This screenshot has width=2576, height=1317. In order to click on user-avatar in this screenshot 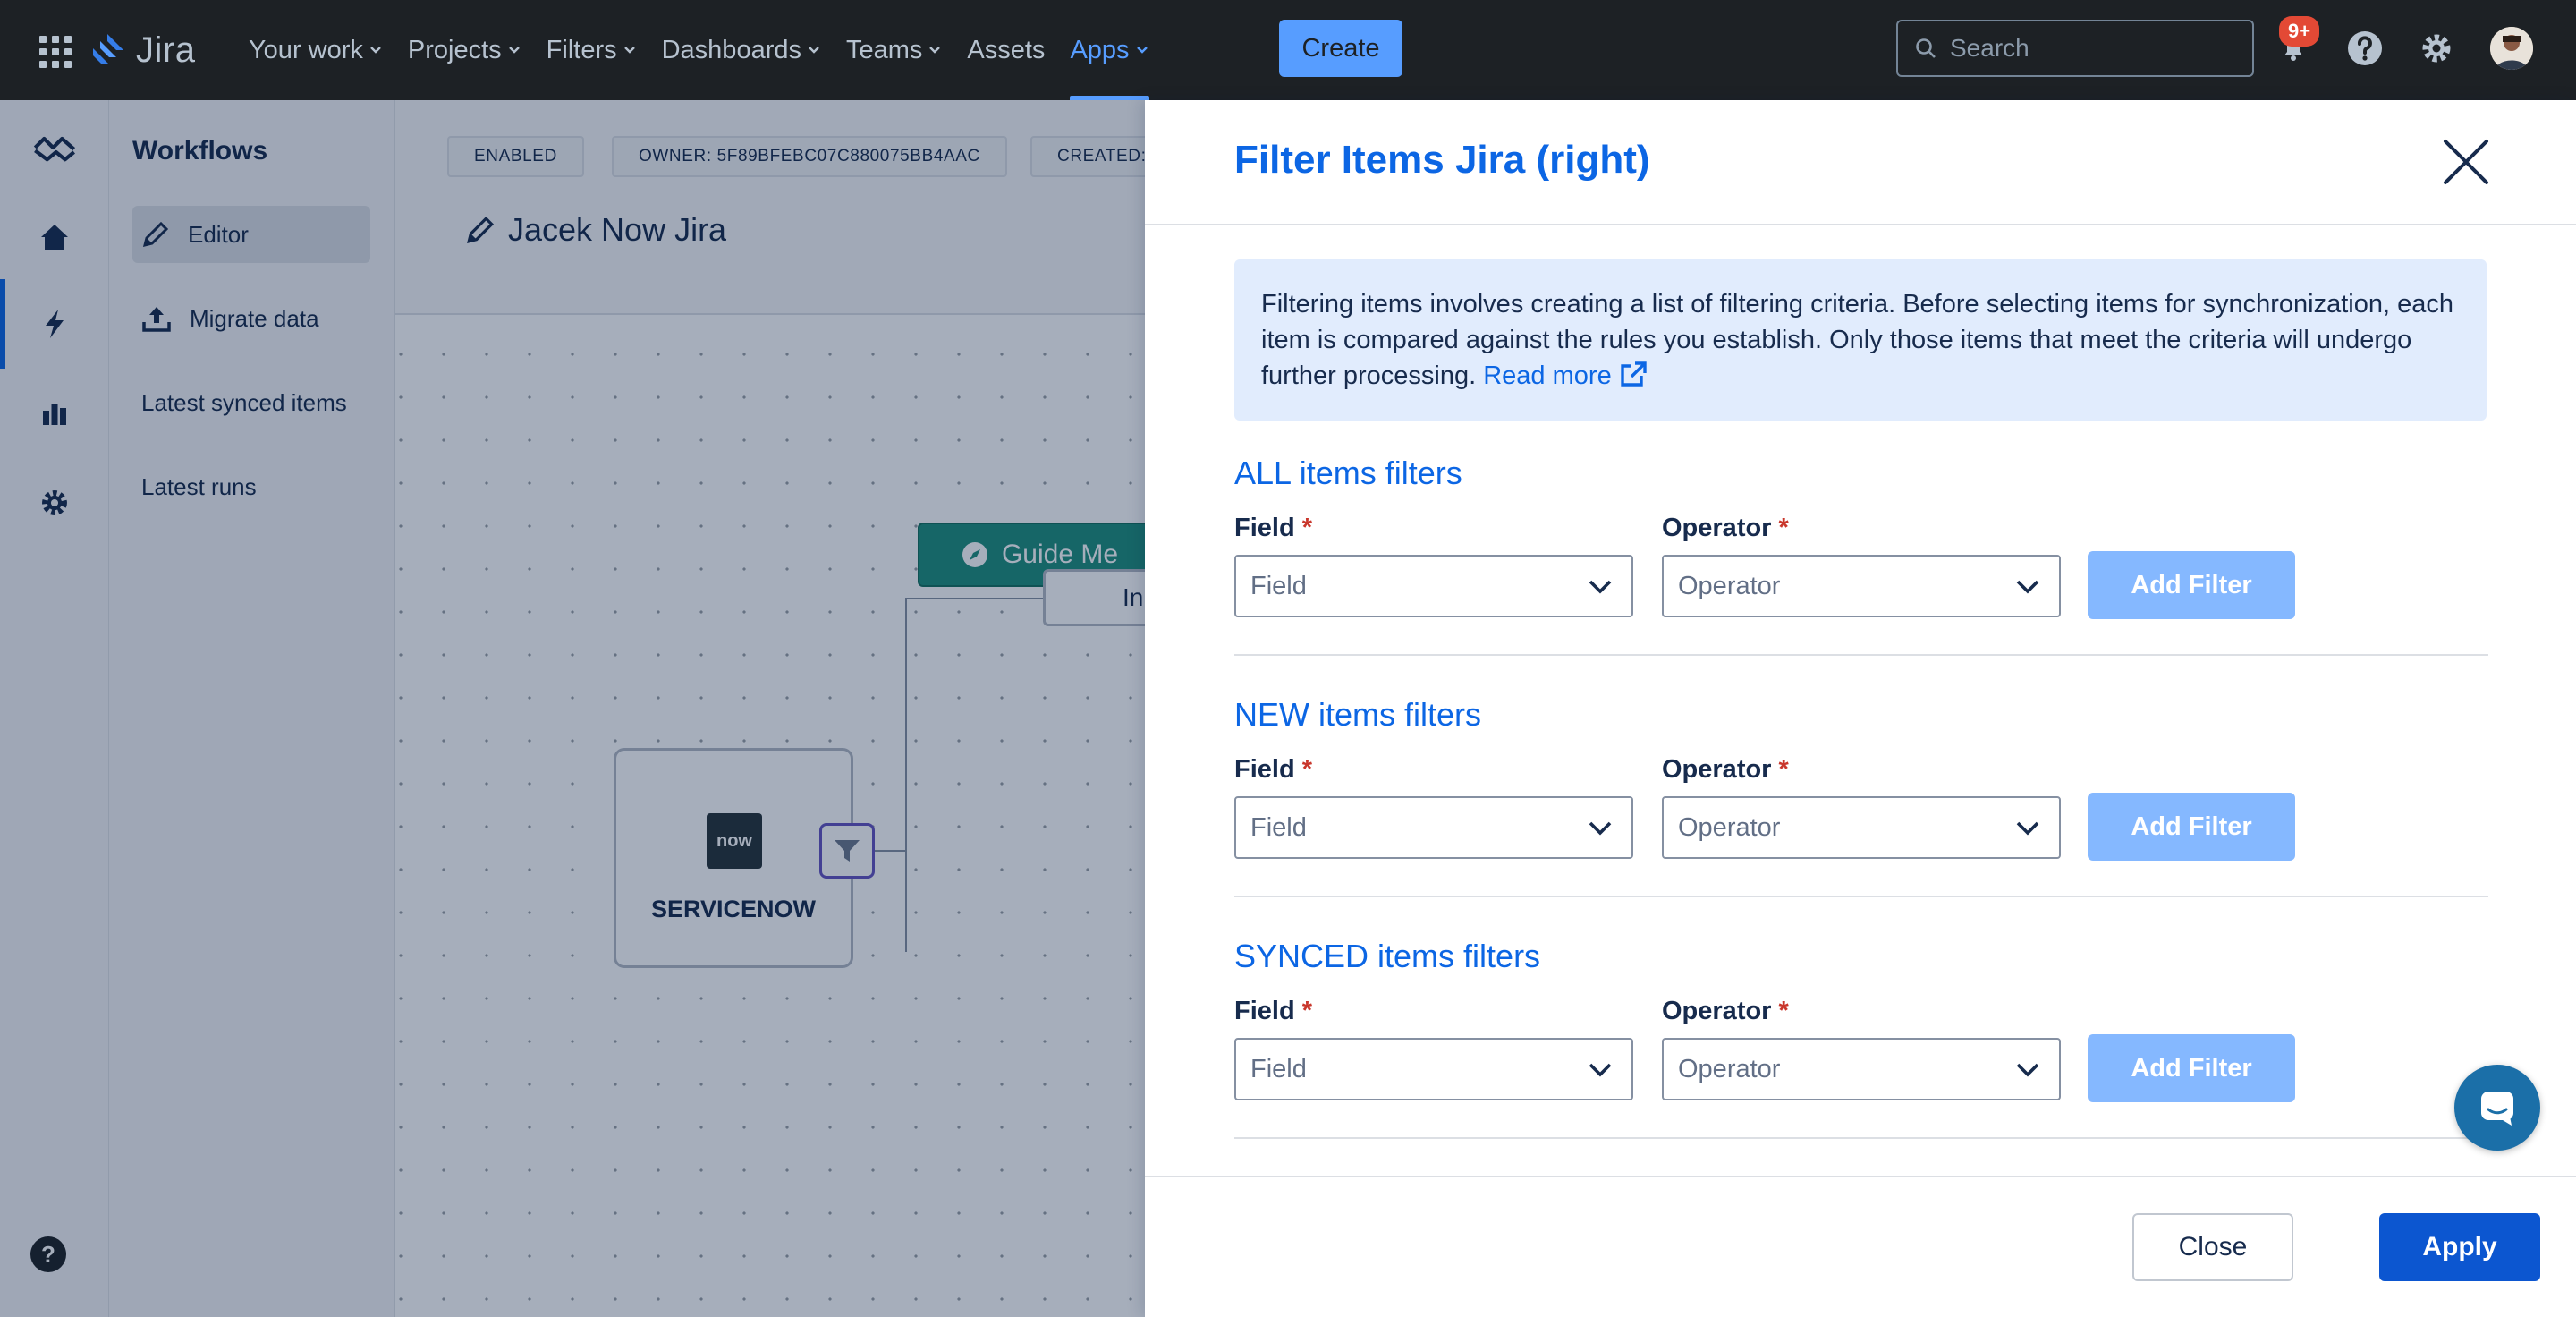, I will do `click(2511, 48)`.